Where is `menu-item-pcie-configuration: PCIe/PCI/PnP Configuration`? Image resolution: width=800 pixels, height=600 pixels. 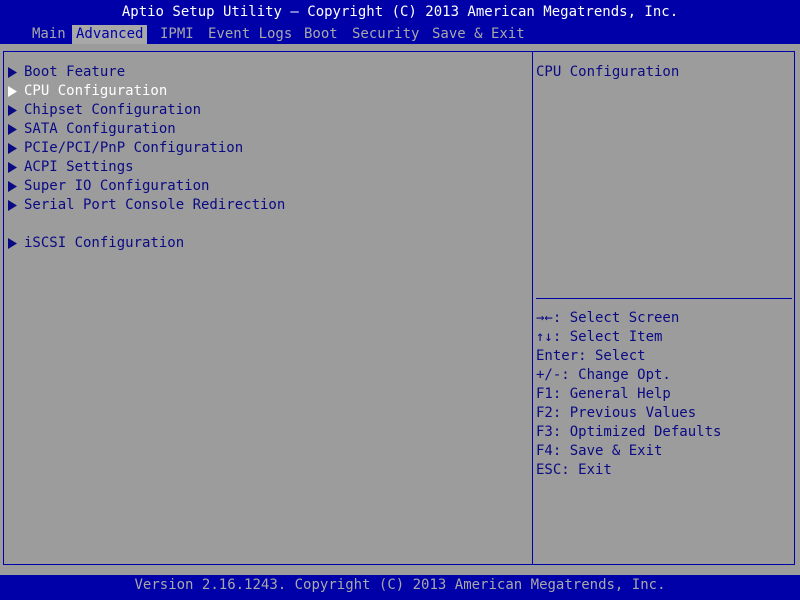 menu-item-pcie-configuration: PCIe/PCI/PnP Configuration is located at coordinates (268, 148).